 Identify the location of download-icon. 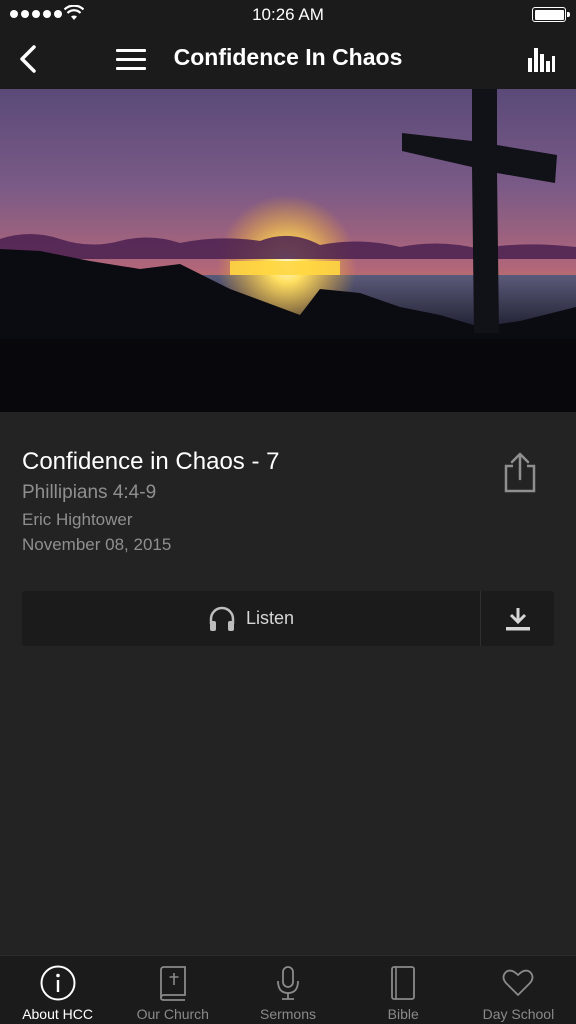
(517, 618).